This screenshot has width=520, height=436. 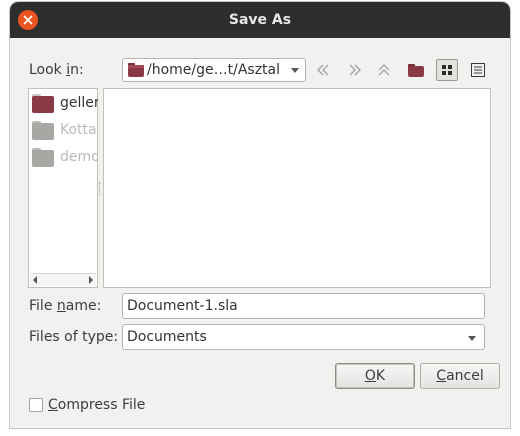 I want to click on sidebar-item-label: demo, so click(x=79, y=157).